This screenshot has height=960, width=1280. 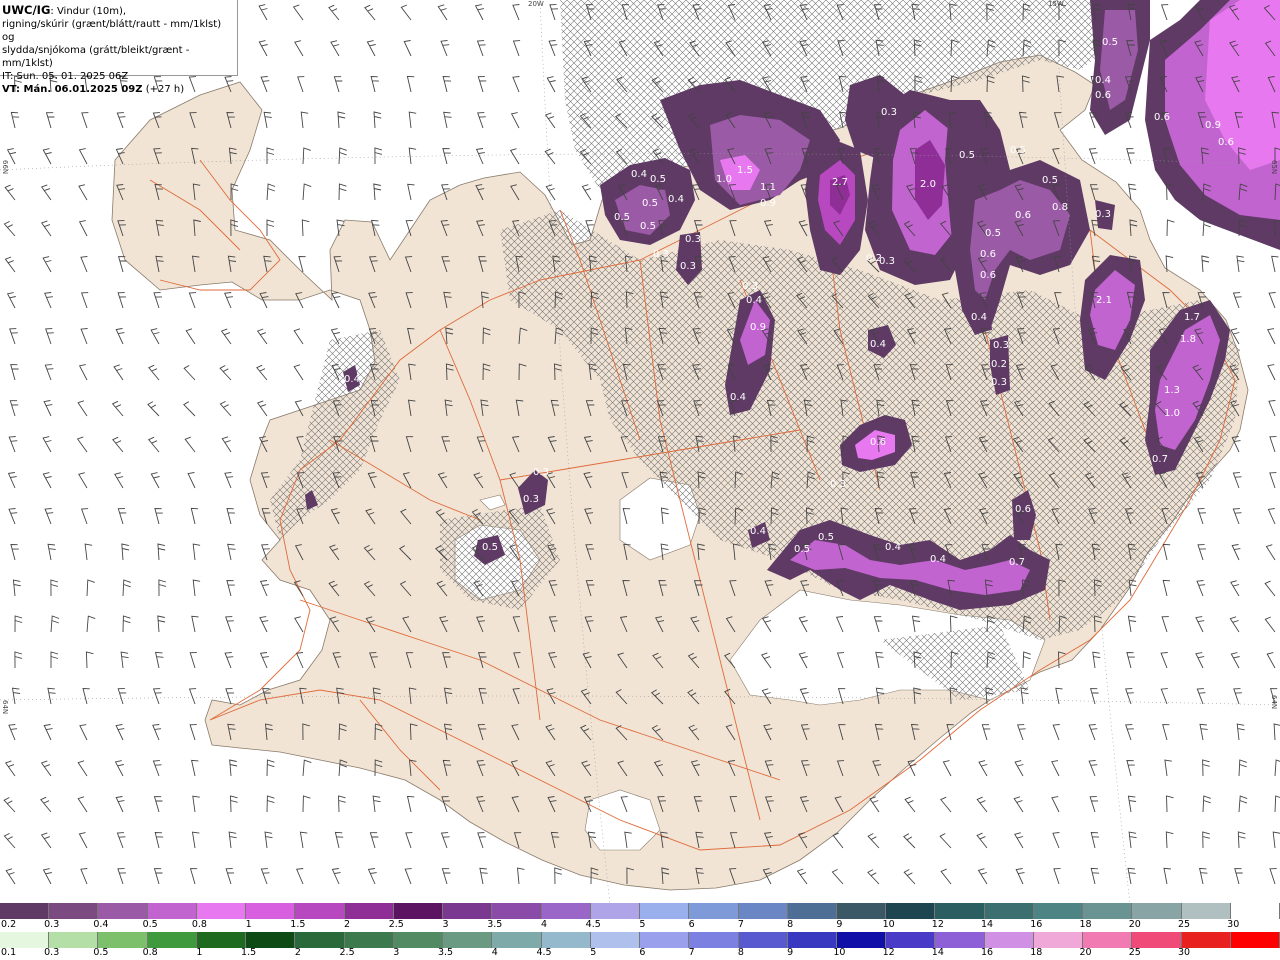 What do you see at coordinates (298, 924) in the screenshot?
I see `scale-label: 1.5` at bounding box center [298, 924].